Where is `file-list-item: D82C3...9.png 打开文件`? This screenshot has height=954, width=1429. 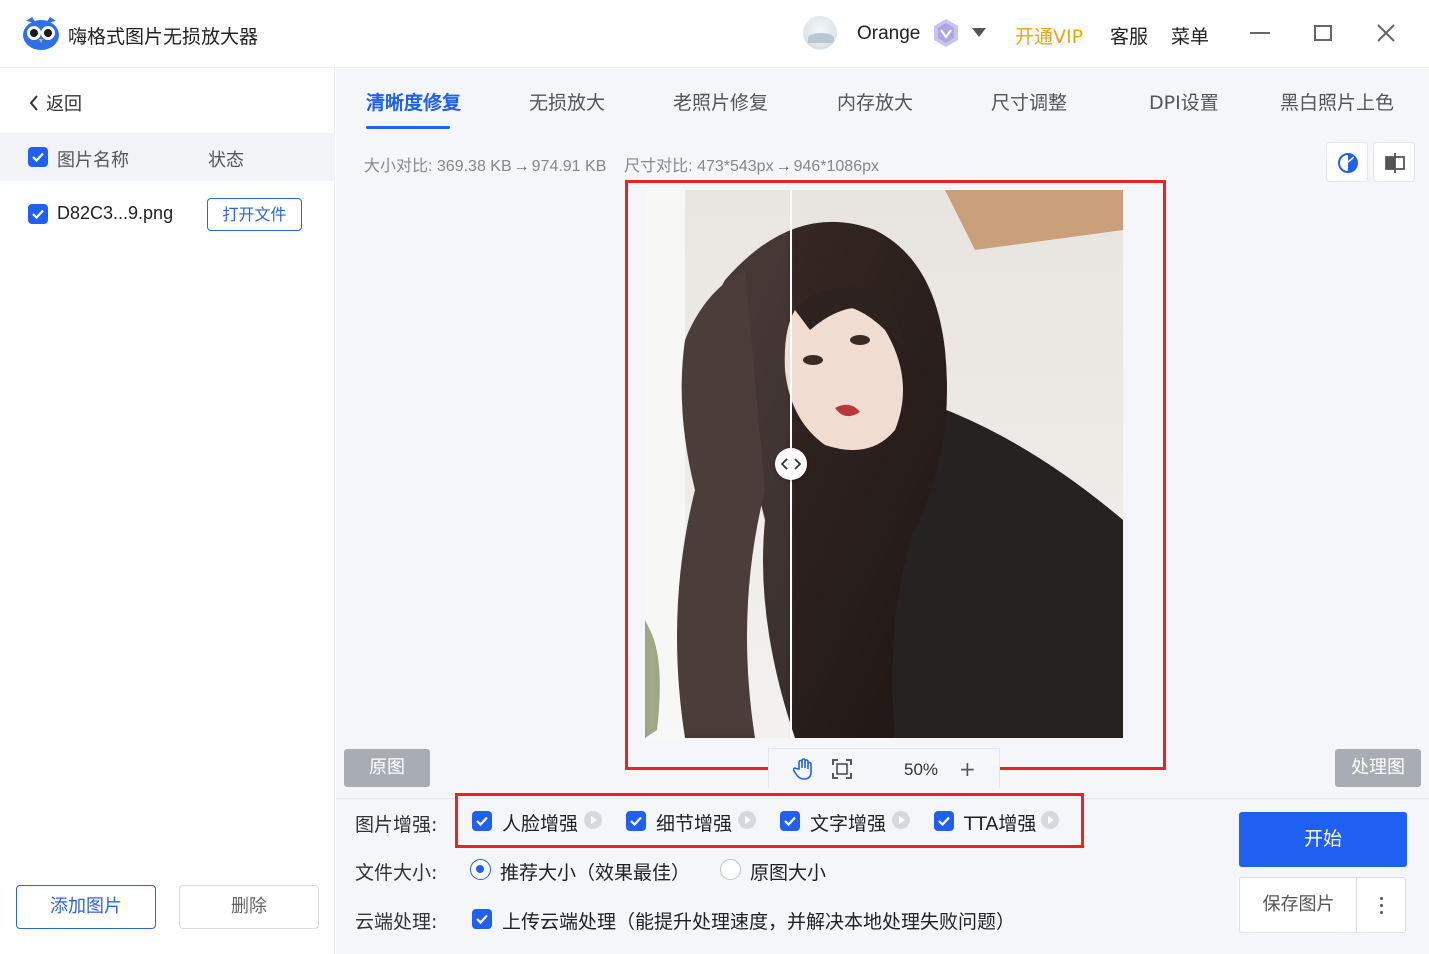 file-list-item: D82C3...9.png 打开文件 is located at coordinates (167, 215).